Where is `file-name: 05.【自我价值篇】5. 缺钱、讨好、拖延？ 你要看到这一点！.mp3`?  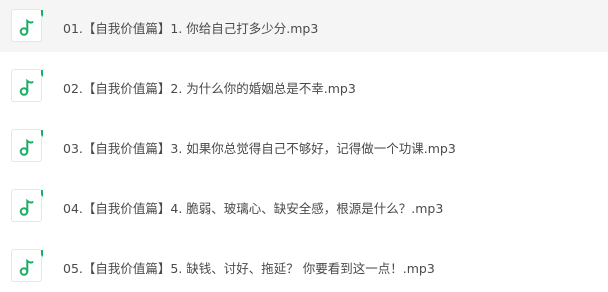
file-name: 05.【自我价值篇】5. 缺钱、讨好、拖延？ 你要看到这一点！.mp3 is located at coordinates (249, 268).